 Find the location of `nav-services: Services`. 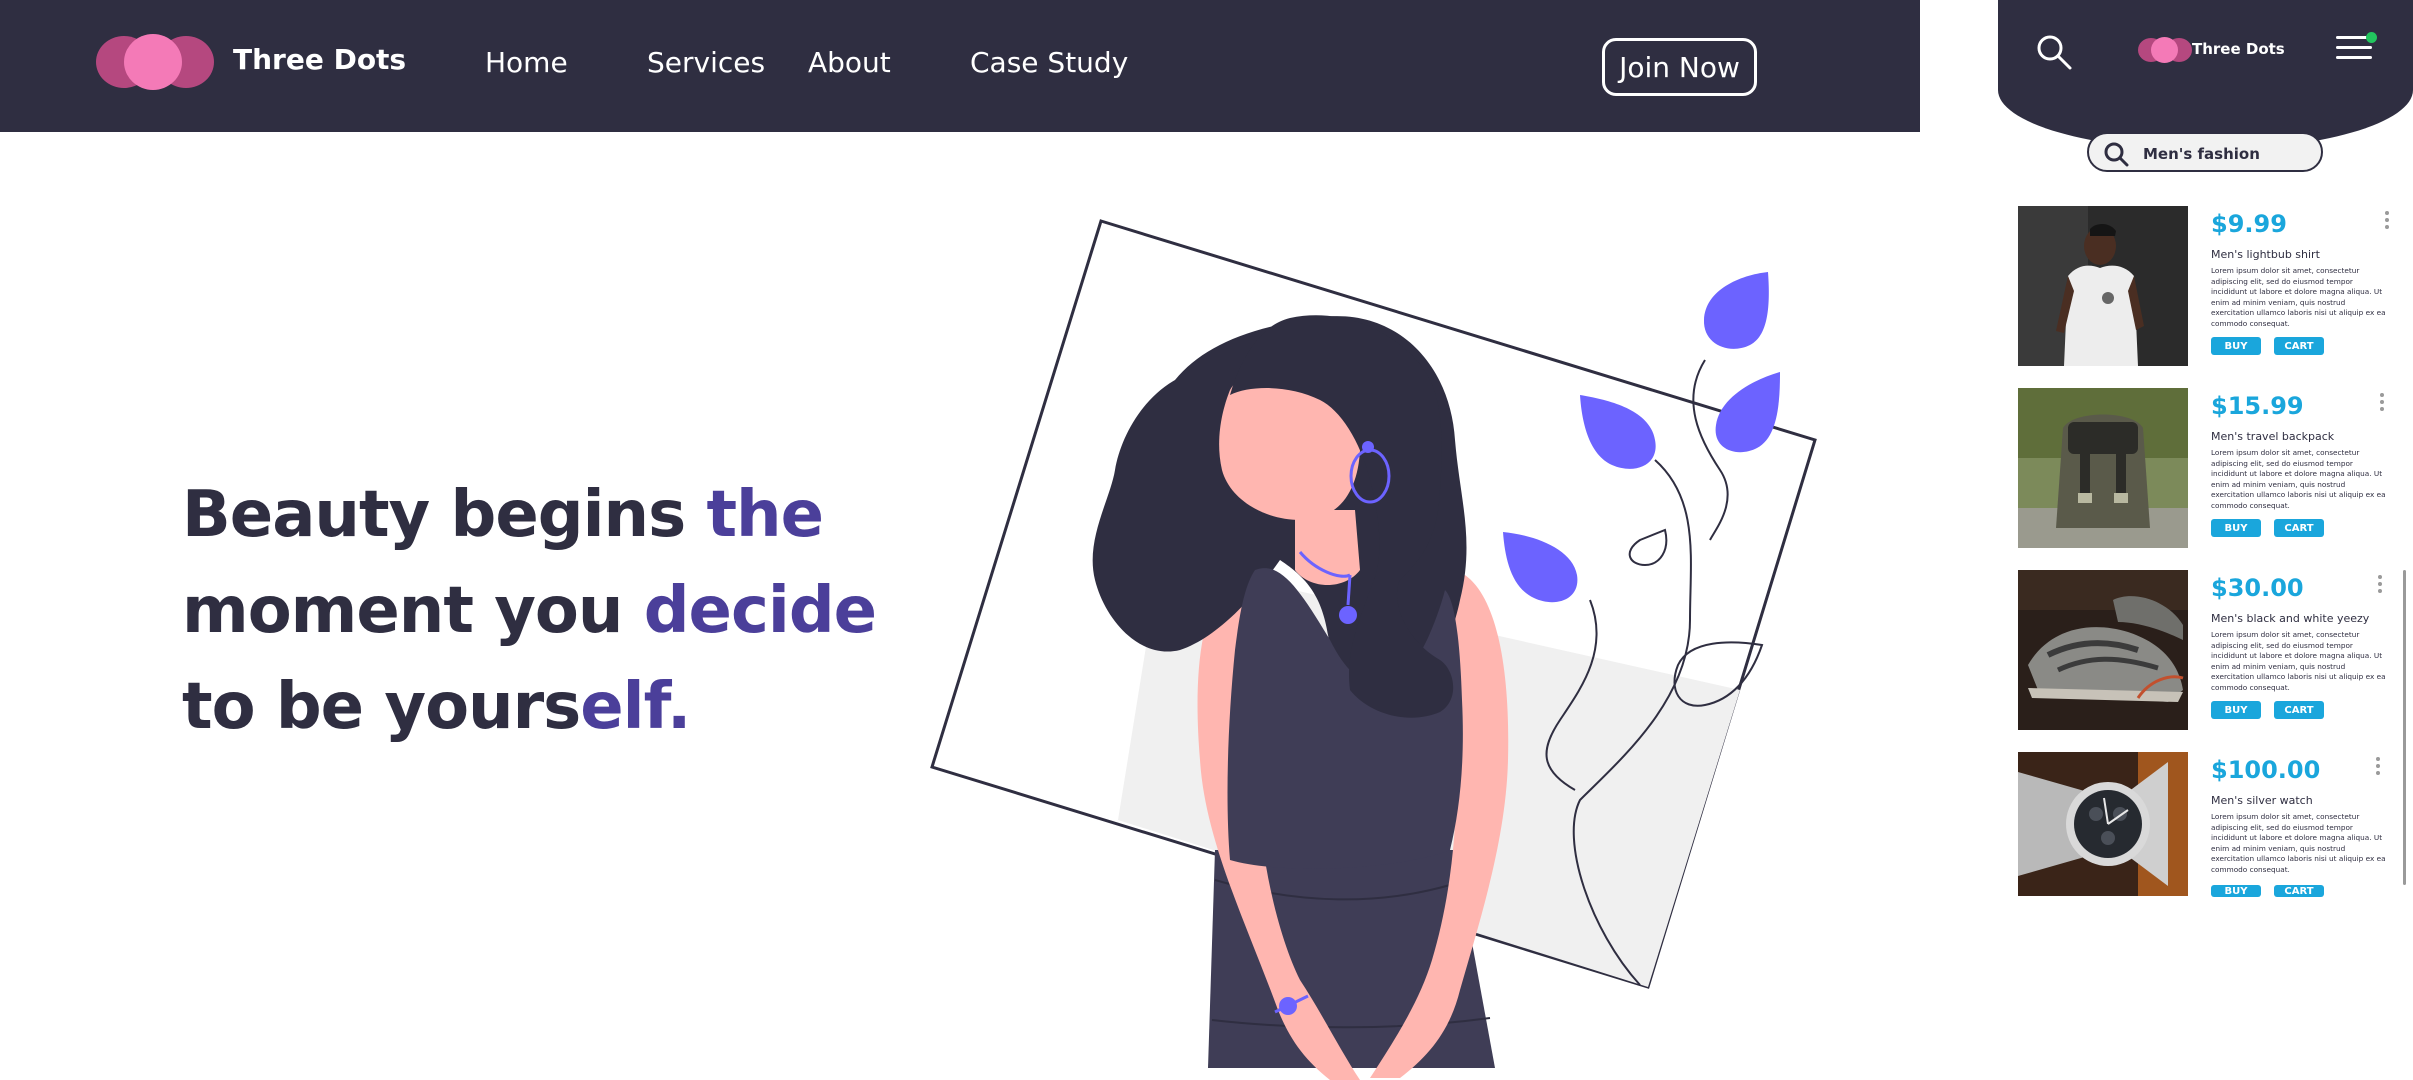

nav-services: Services is located at coordinates (706, 62).